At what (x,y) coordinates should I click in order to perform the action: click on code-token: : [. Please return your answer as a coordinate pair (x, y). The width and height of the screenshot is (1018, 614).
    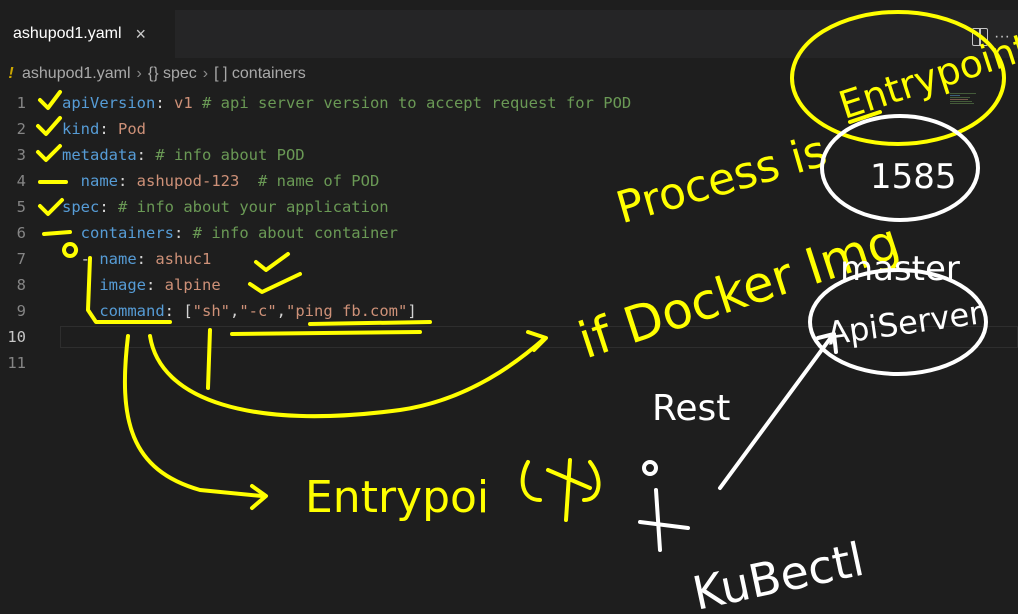
    Looking at the image, I should click on (178, 311).